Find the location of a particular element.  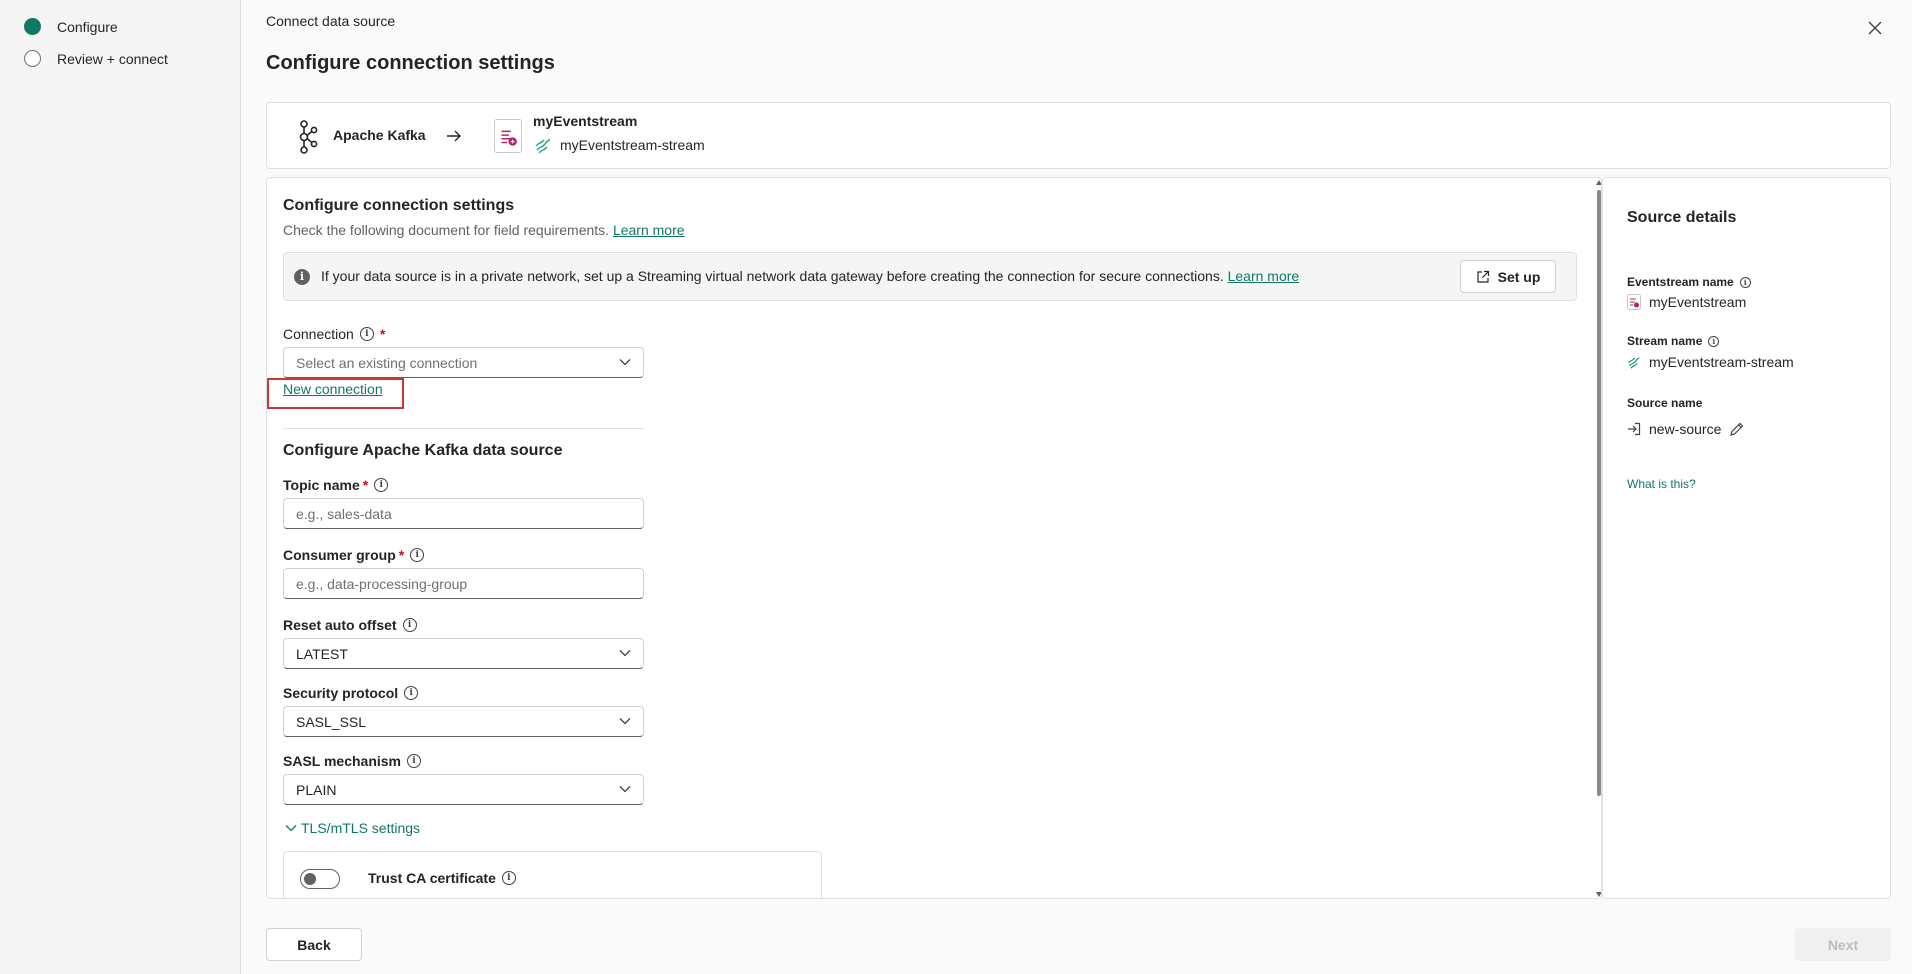

source-details-title: Source details is located at coordinates (1682, 217).